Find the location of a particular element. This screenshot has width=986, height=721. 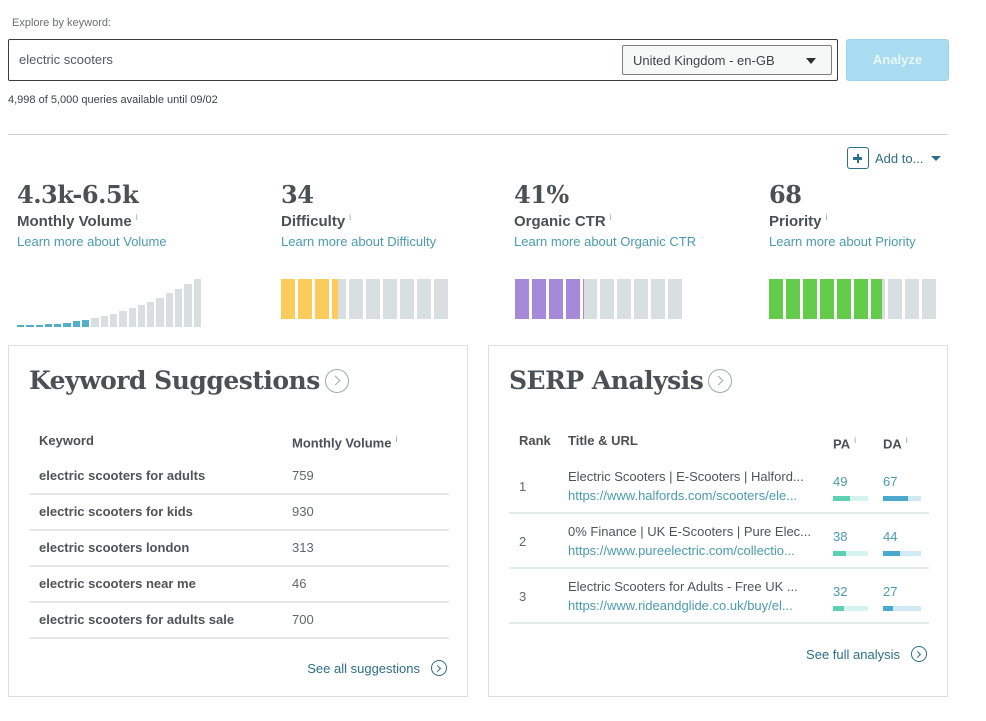

plus-icon is located at coordinates (858, 158).